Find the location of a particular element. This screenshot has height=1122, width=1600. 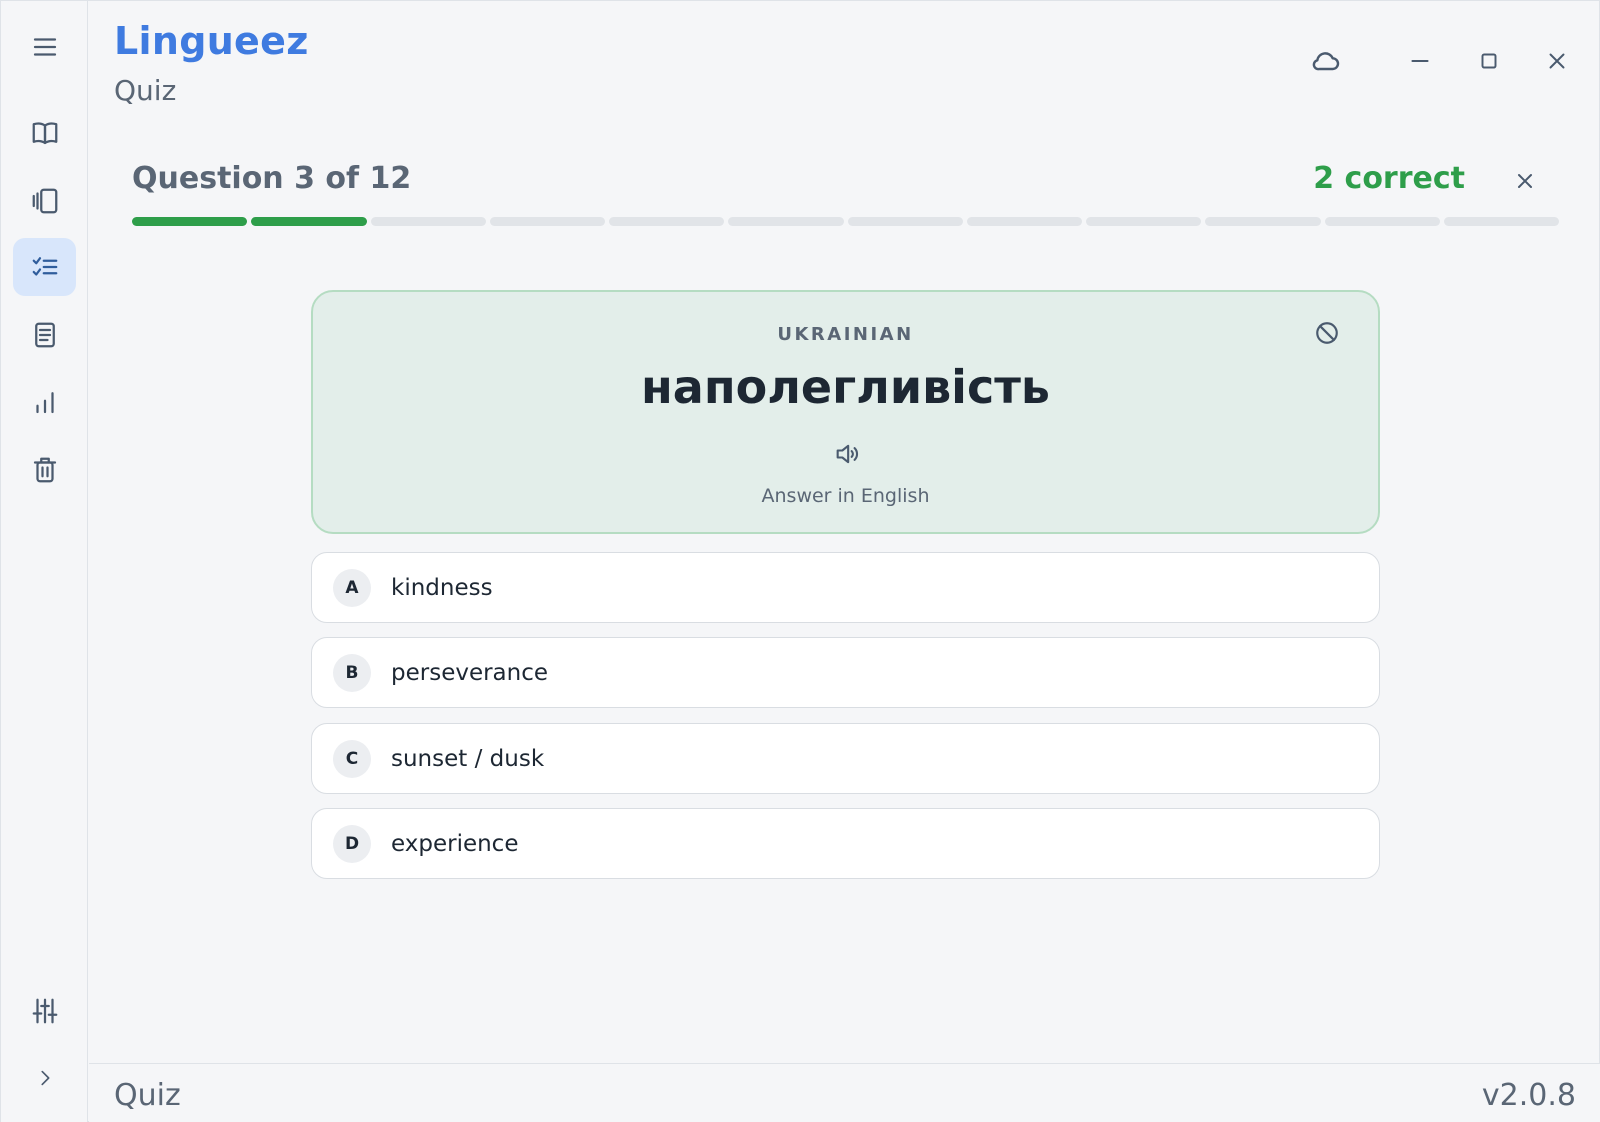

sidebar-item-stats is located at coordinates (44, 402).